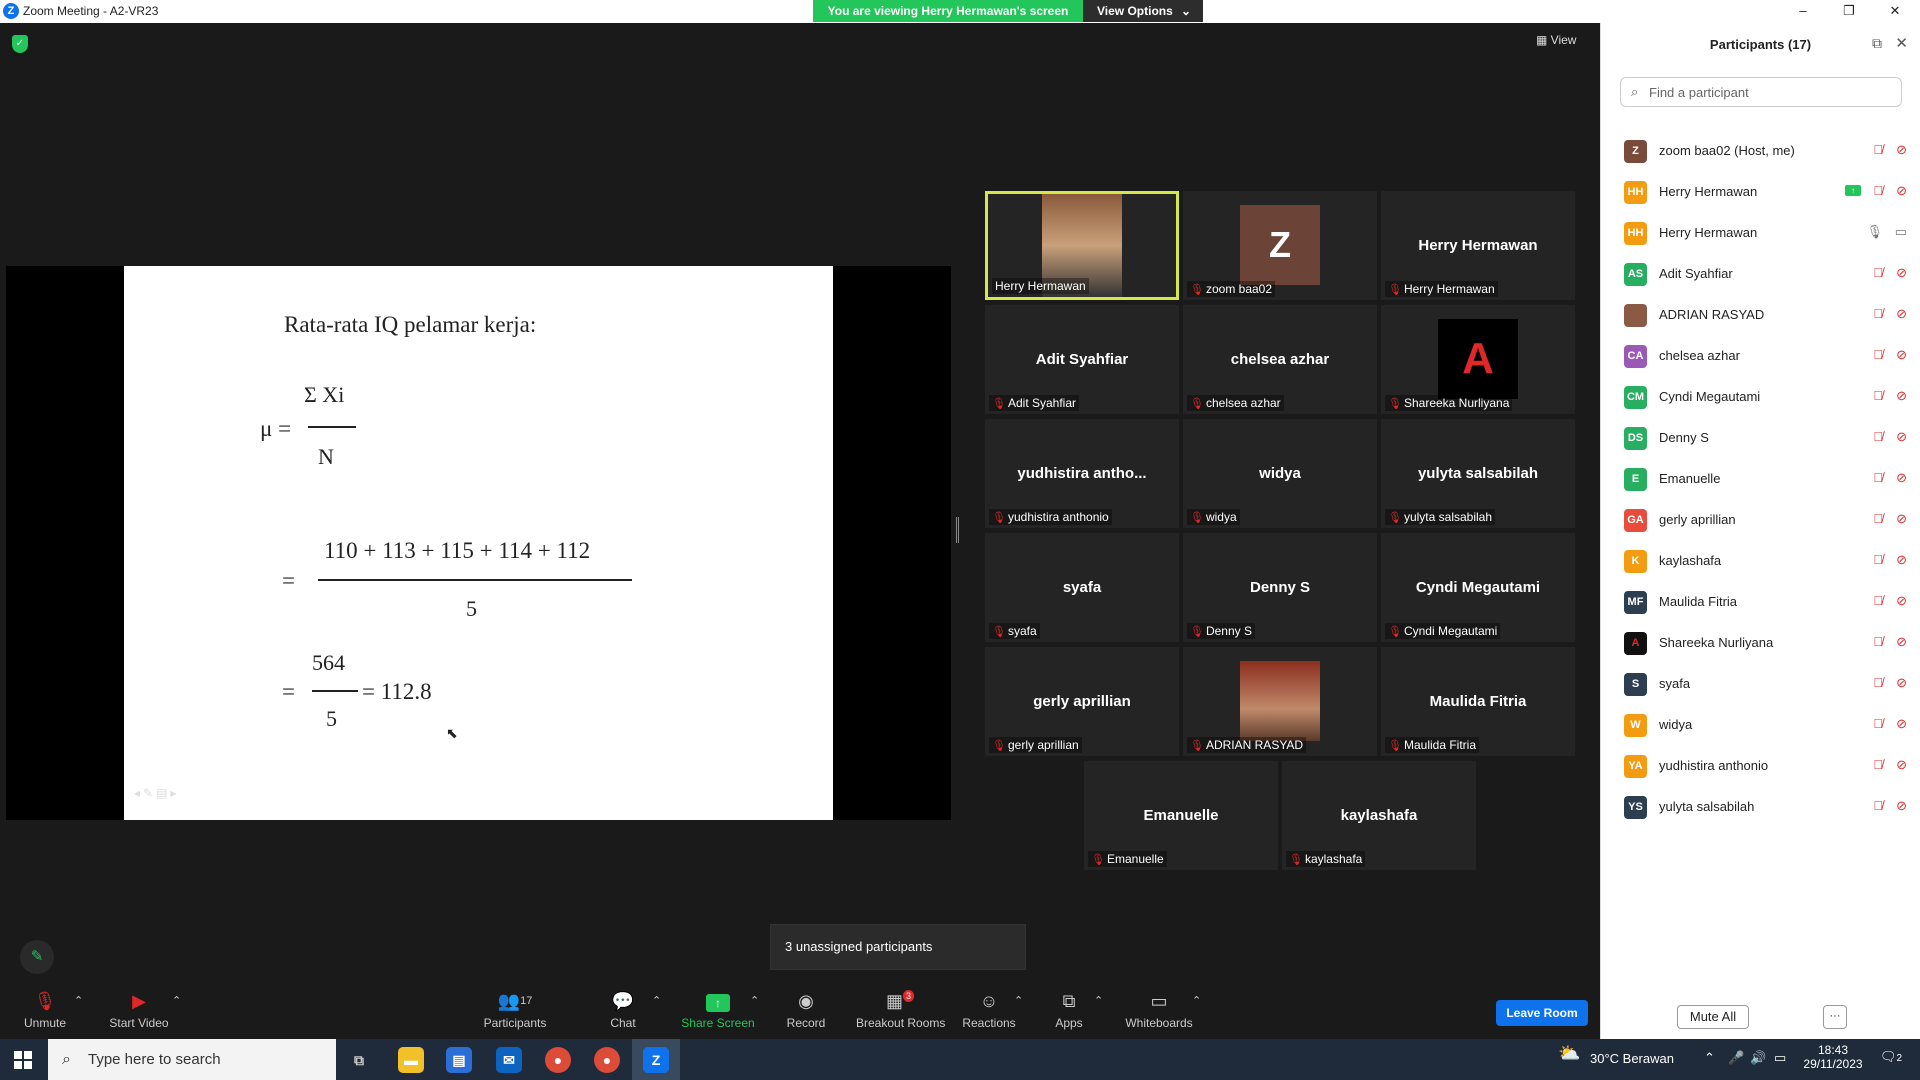 The width and height of the screenshot is (1920, 1080). What do you see at coordinates (411, 1060) in the screenshot?
I see `file-explorer-icon: ▬` at bounding box center [411, 1060].